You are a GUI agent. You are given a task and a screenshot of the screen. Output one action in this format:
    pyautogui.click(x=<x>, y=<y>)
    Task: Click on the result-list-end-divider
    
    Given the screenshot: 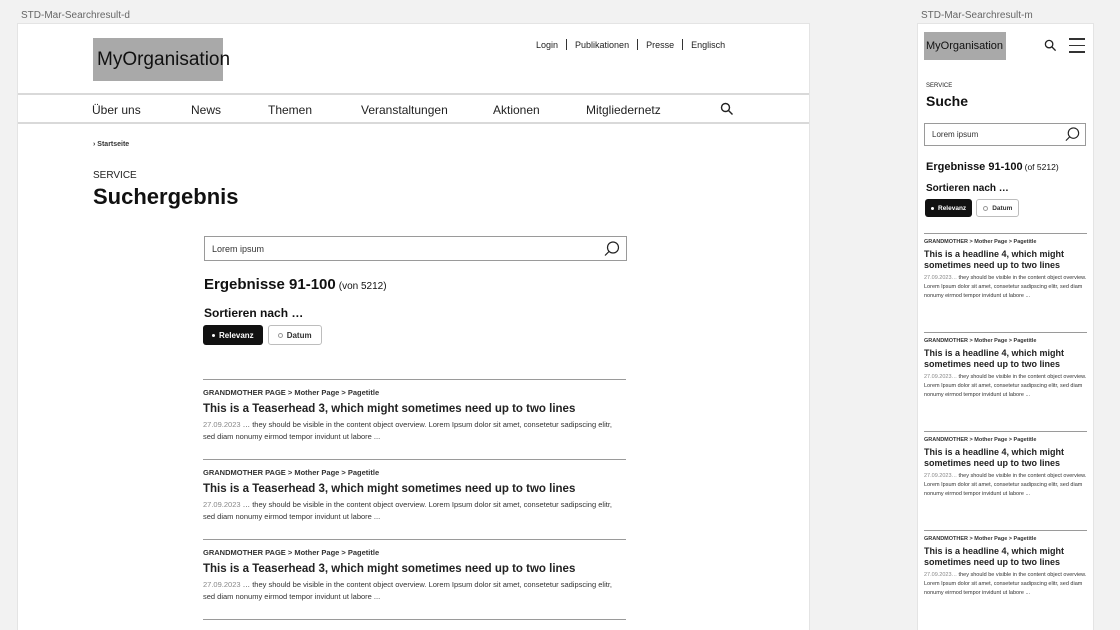 What is the action you would take?
    pyautogui.click(x=414, y=624)
    